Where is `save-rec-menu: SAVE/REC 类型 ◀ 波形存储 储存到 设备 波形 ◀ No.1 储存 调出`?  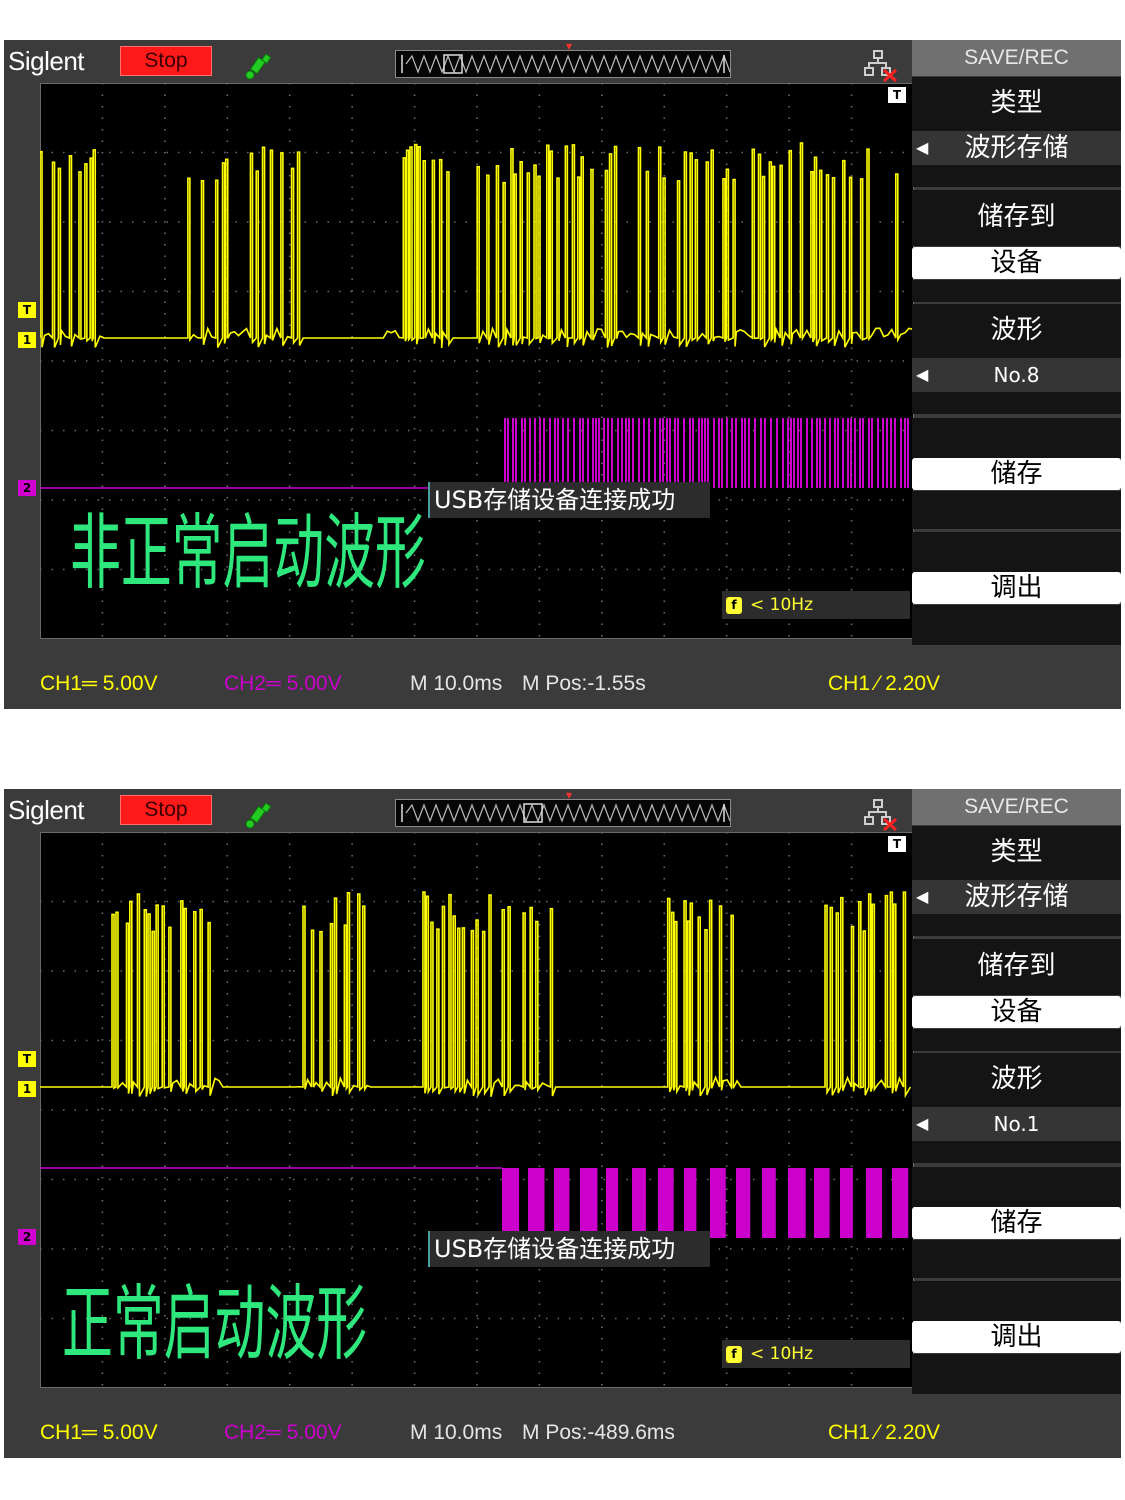
save-rec-menu: SAVE/REC 类型 ◀ 波形存储 储存到 设备 波形 ◀ No.1 储存 调出 is located at coordinates (1016, 1094).